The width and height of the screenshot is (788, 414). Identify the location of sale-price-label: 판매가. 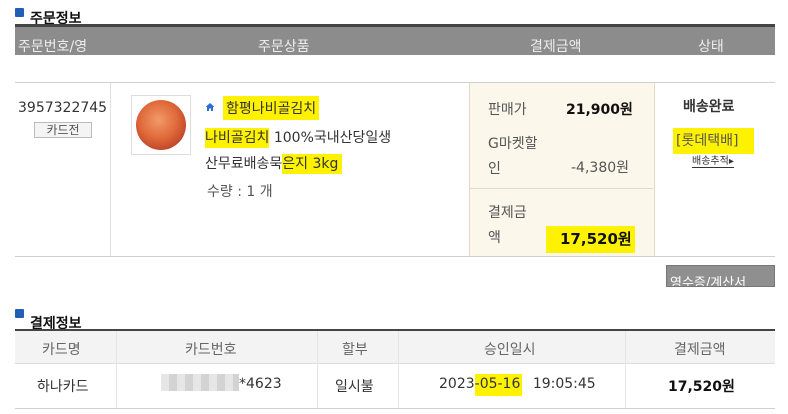
(507, 110).